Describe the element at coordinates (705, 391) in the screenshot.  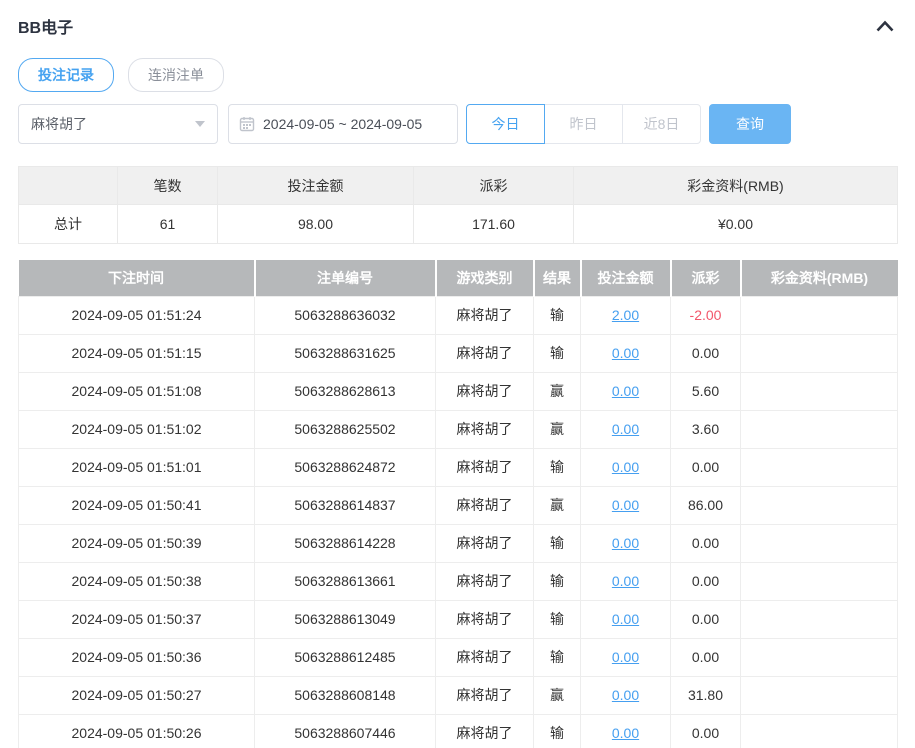
I see `payout-cell: 5.60` at that location.